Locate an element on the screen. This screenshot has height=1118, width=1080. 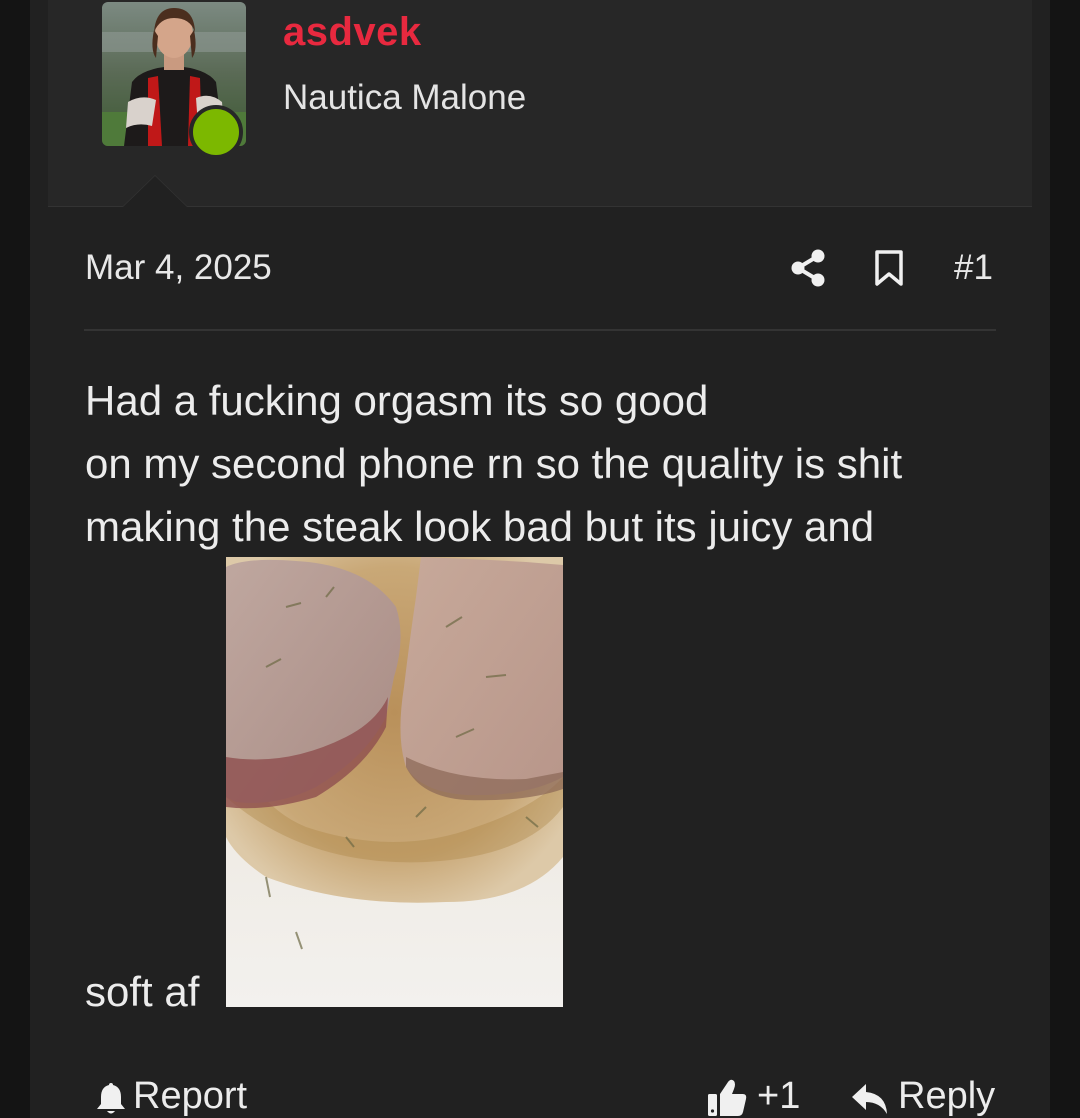
steak-photo is located at coordinates (394, 782).